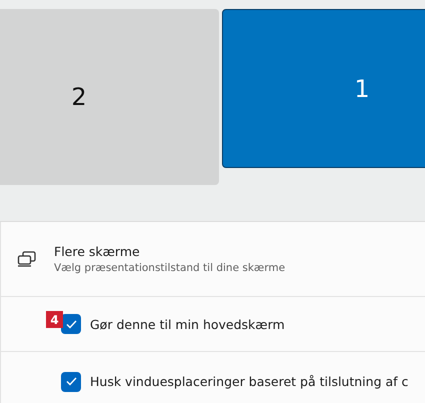 The height and width of the screenshot is (403, 425). What do you see at coordinates (249, 381) in the screenshot?
I see `option-label: Husk vinduesplaceringer baseret på tilslutning af c` at bounding box center [249, 381].